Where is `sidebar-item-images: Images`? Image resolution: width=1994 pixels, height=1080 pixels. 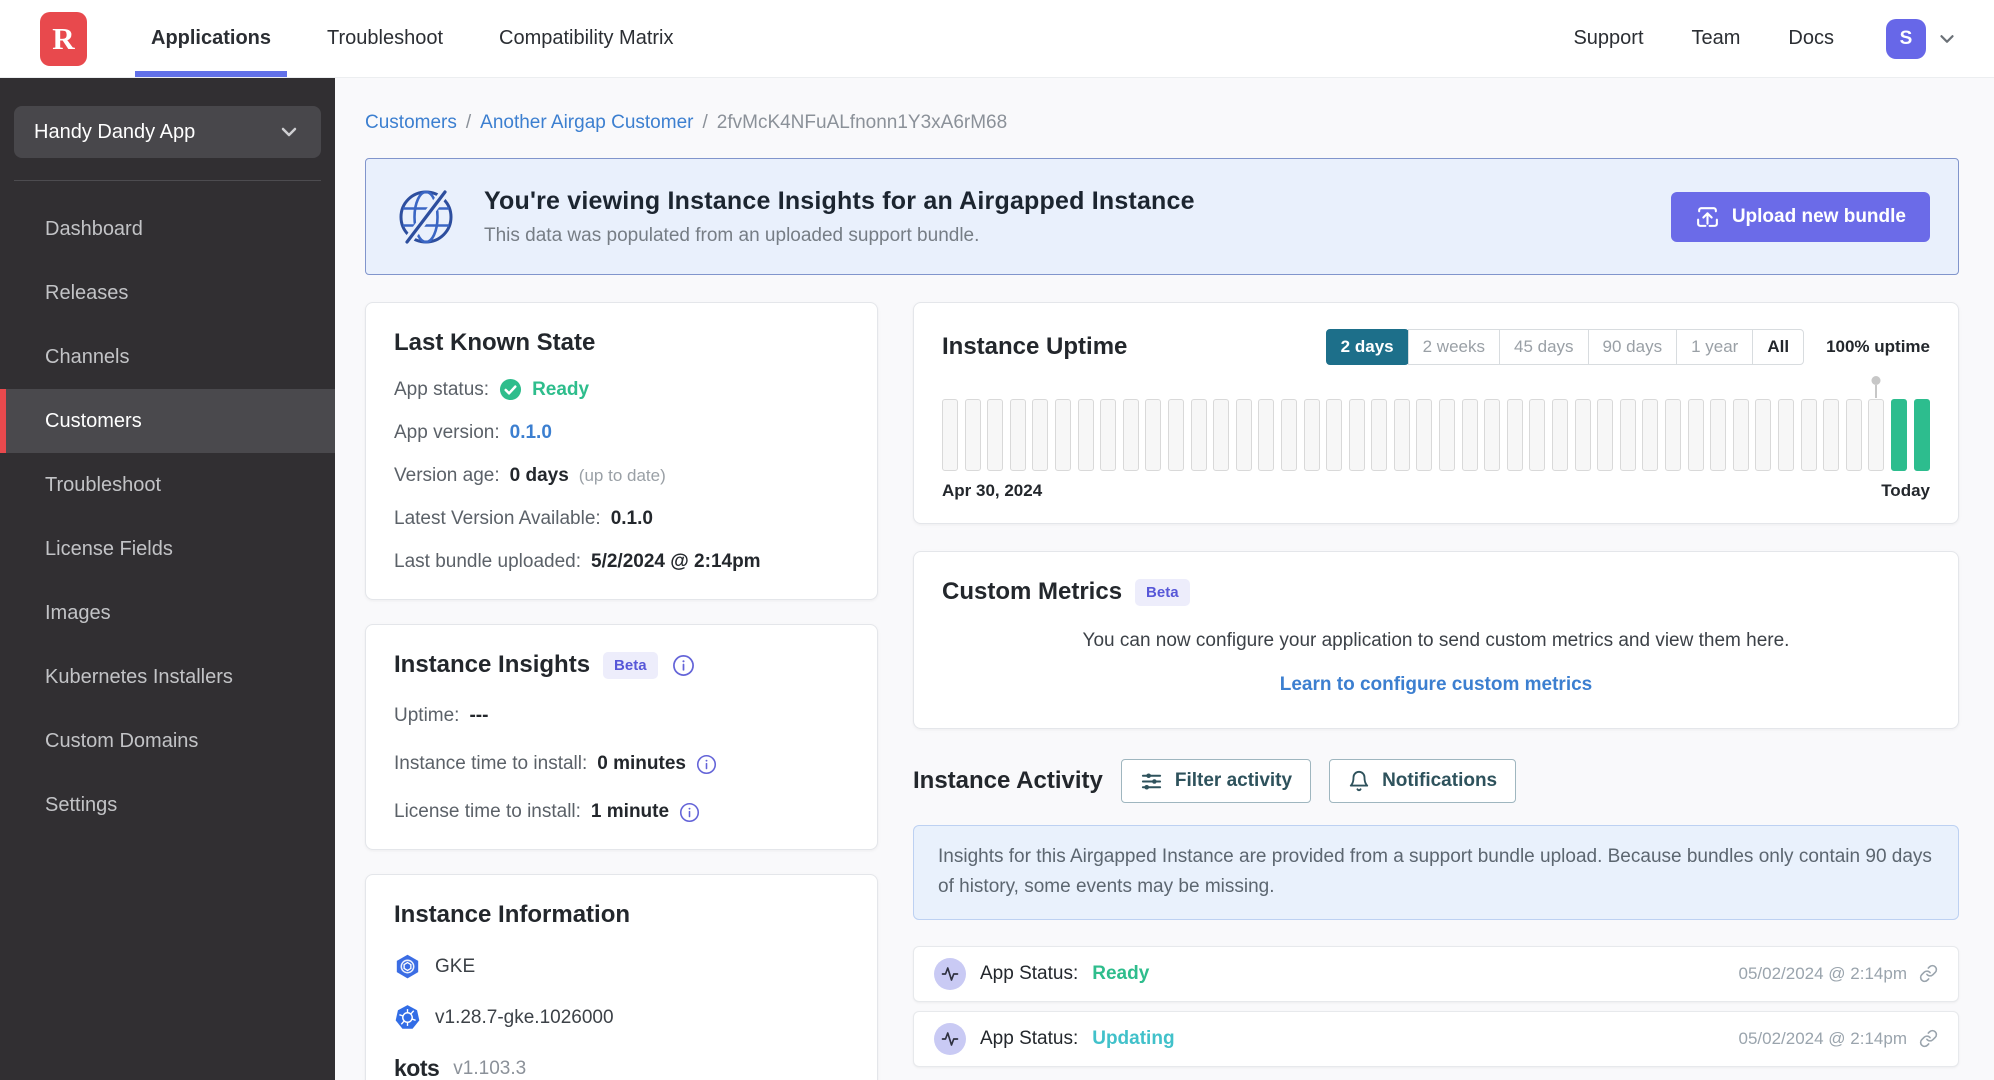 sidebar-item-images: Images is located at coordinates (167, 613).